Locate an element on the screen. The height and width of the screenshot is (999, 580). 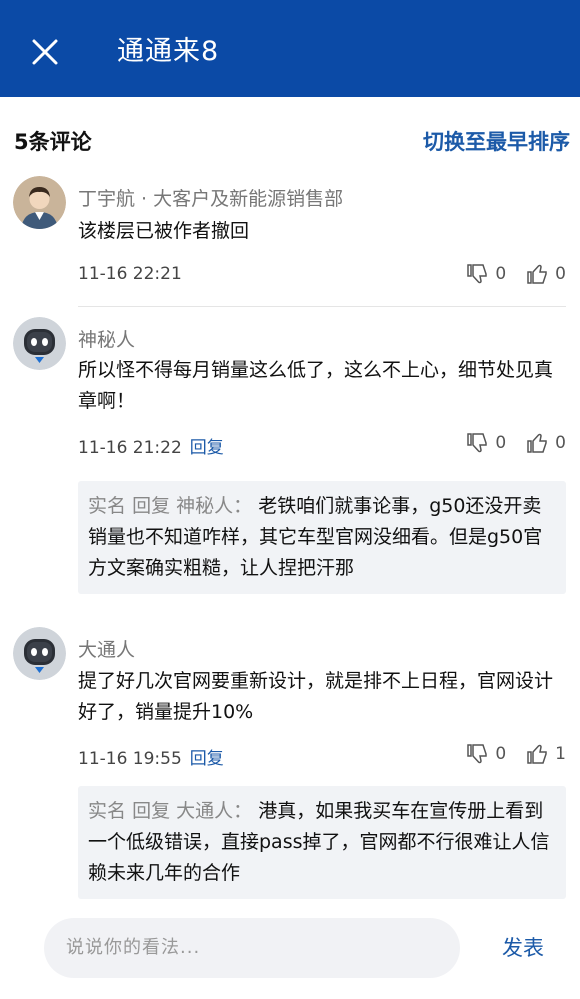
comment-author: 丁宇航 · 大客户及新能源销售部 is located at coordinates (210, 197).